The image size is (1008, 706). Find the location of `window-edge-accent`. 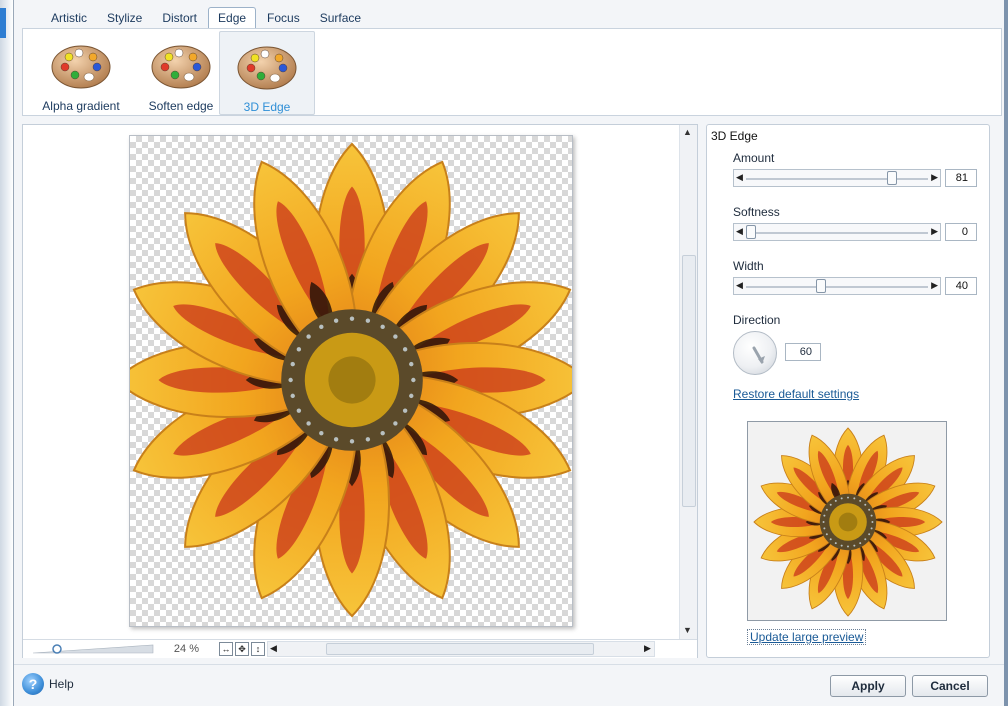

window-edge-accent is located at coordinates (3, 23).